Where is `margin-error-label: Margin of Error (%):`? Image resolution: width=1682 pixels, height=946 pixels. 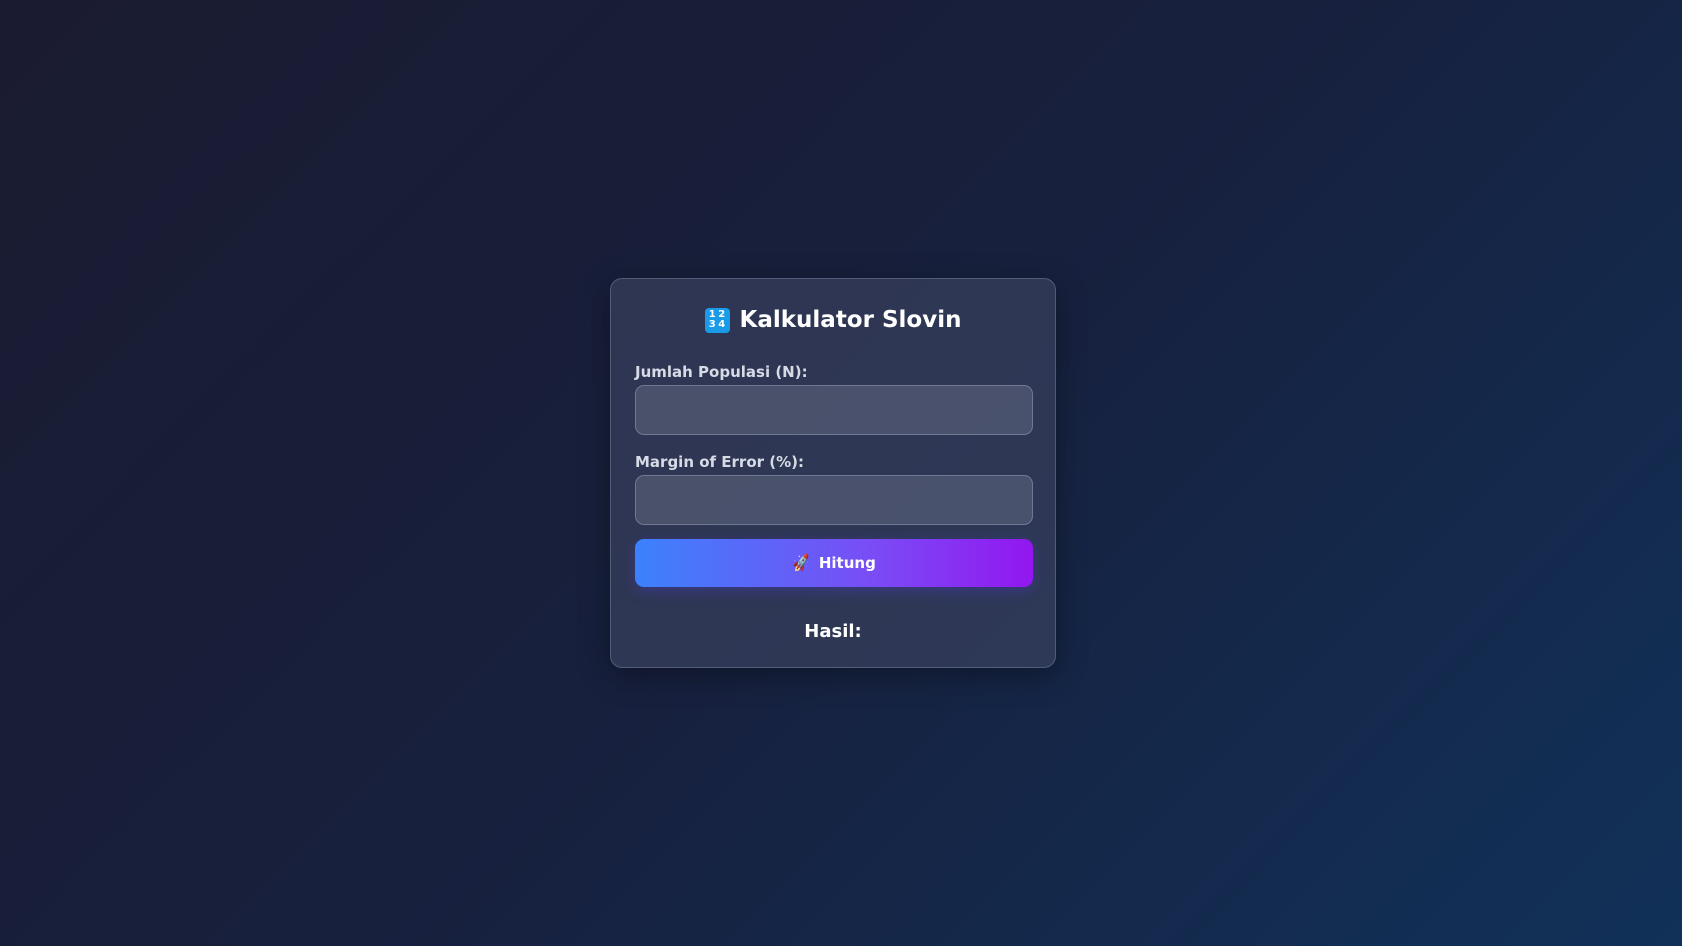 margin-error-label: Margin of Error (%): is located at coordinates (719, 462).